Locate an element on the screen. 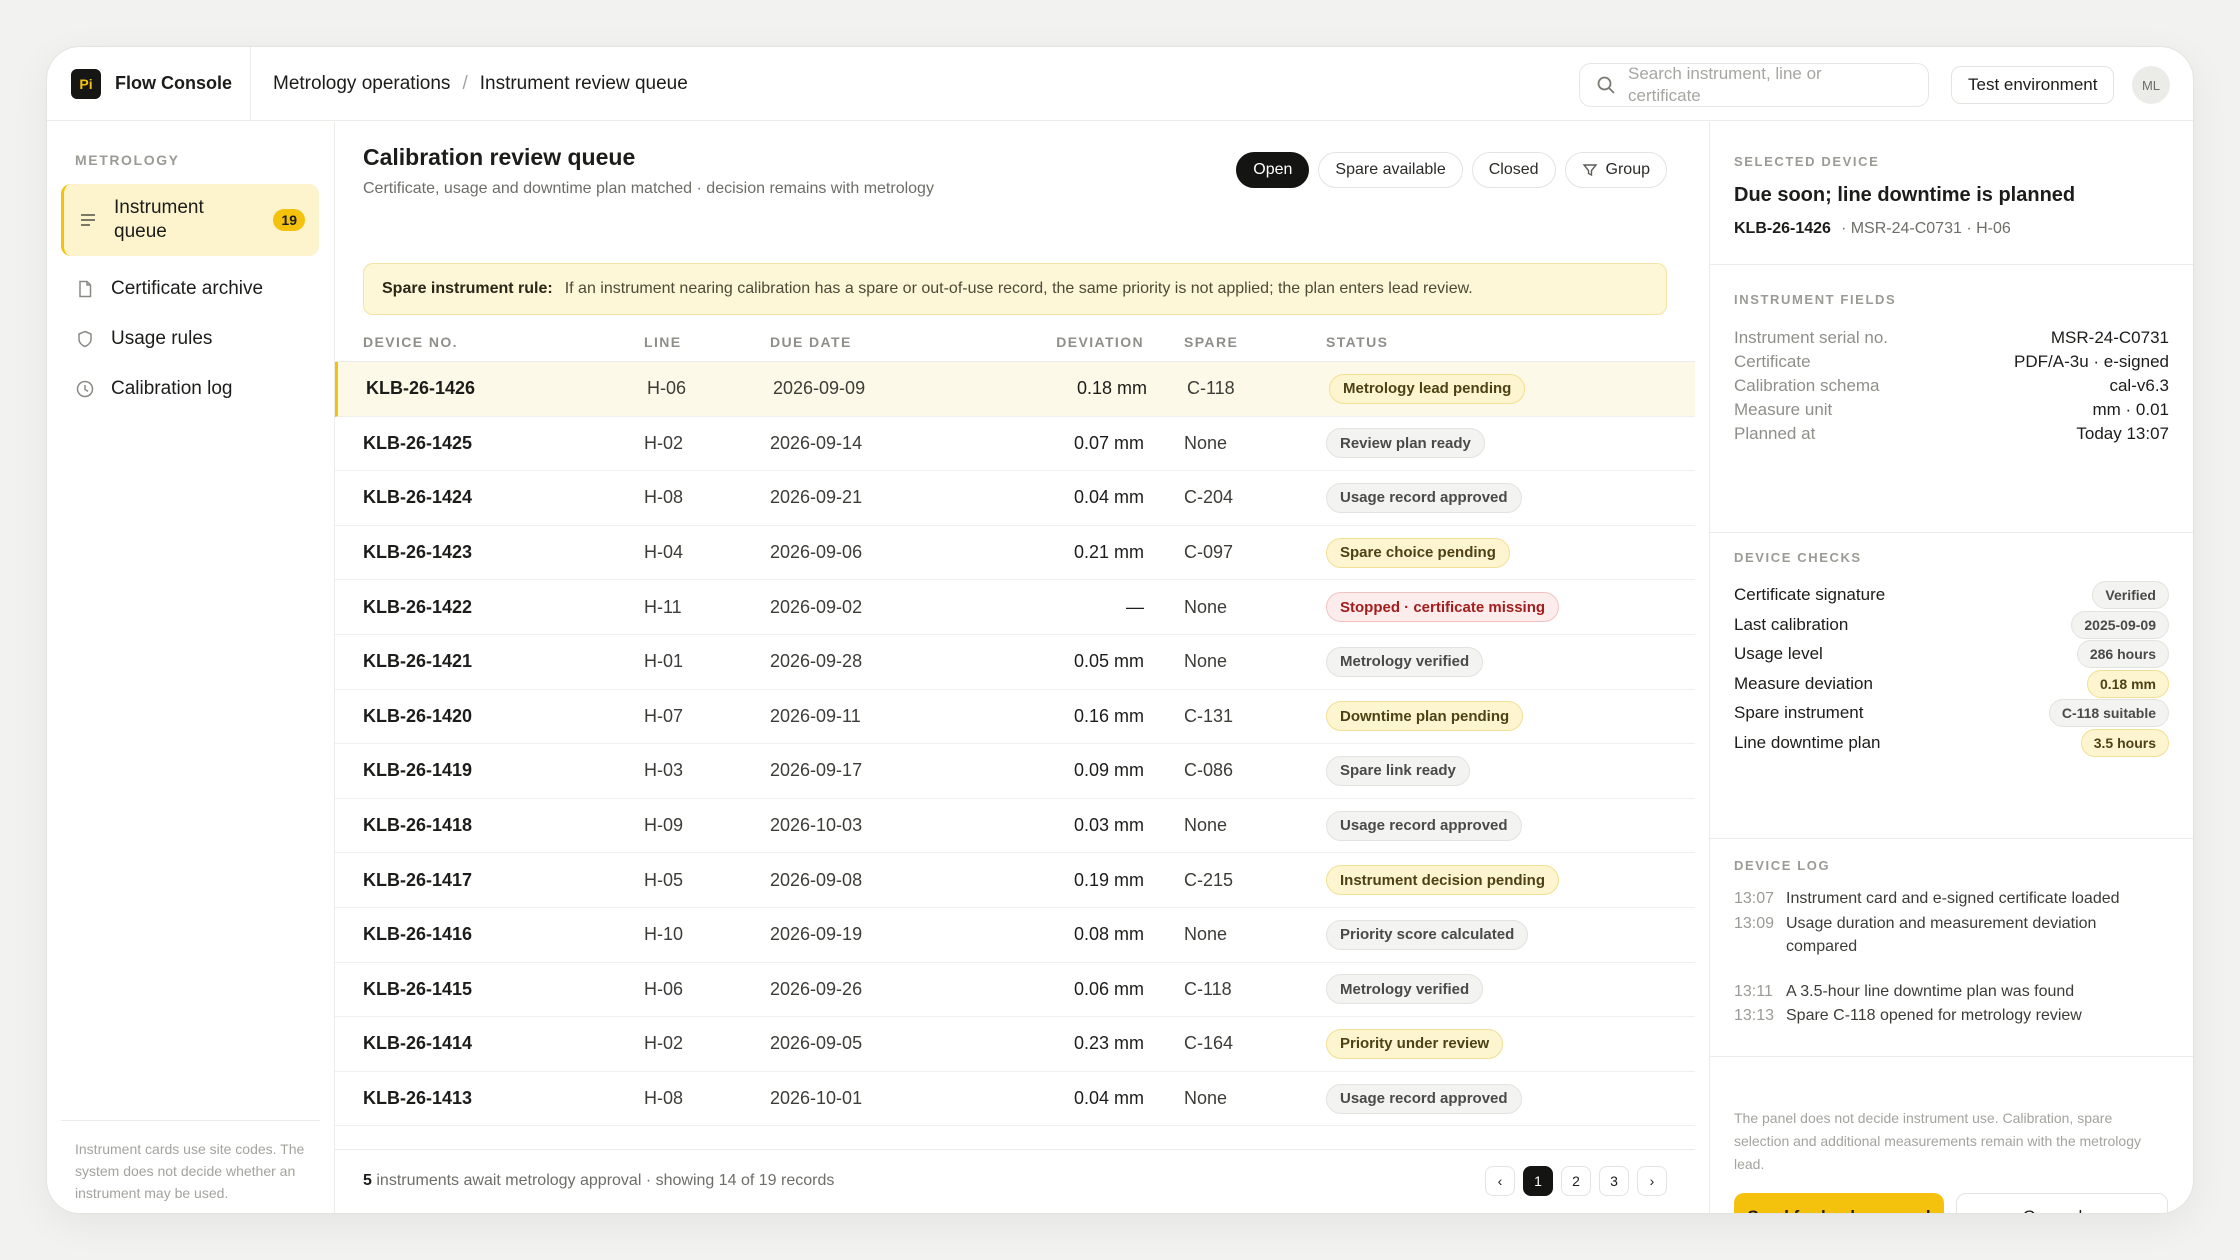  sidebar-divider is located at coordinates (190, 1120).